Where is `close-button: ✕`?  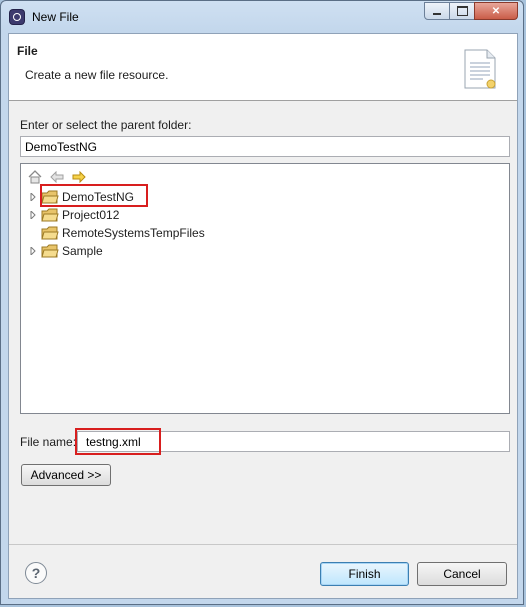 close-button: ✕ is located at coordinates (496, 11).